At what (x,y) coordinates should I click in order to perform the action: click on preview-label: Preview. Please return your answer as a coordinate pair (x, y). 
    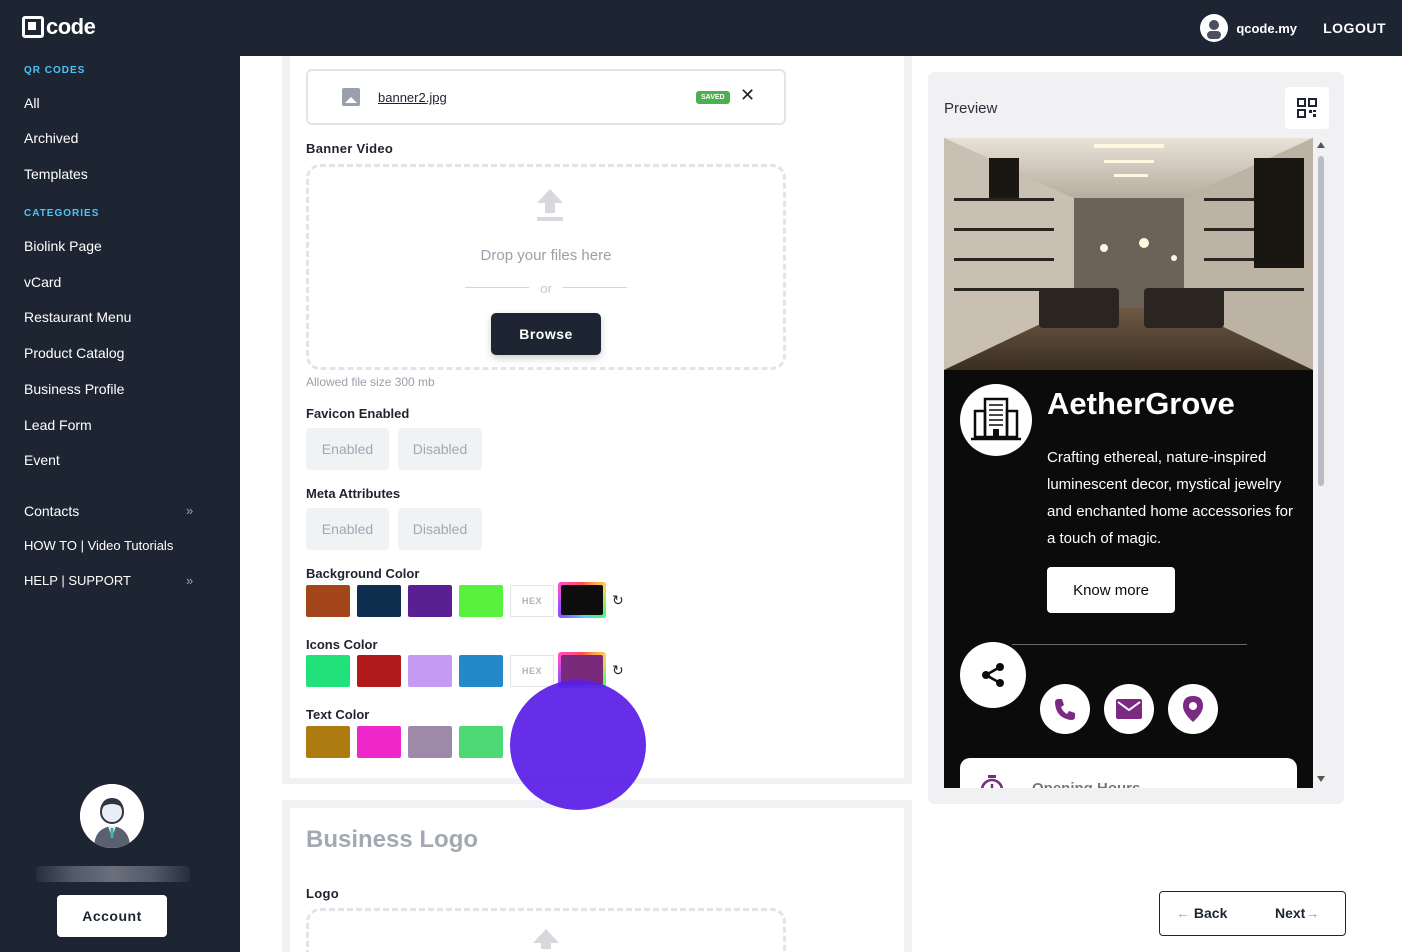
    Looking at the image, I should click on (971, 108).